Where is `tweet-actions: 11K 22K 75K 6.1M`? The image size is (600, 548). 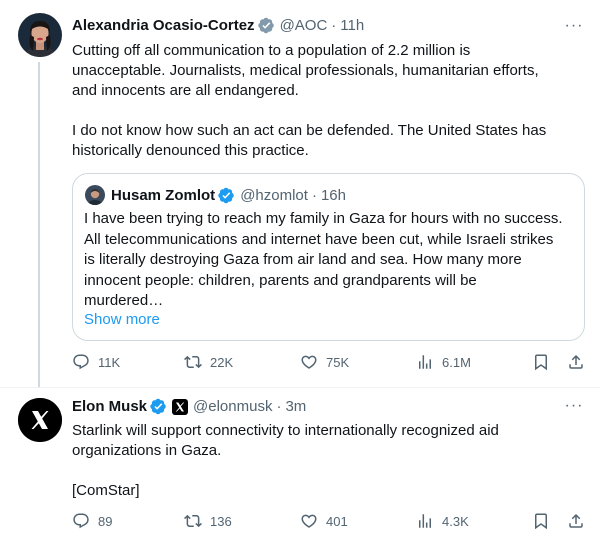 tweet-actions: 11K 22K 75K 6.1M is located at coordinates (330, 364).